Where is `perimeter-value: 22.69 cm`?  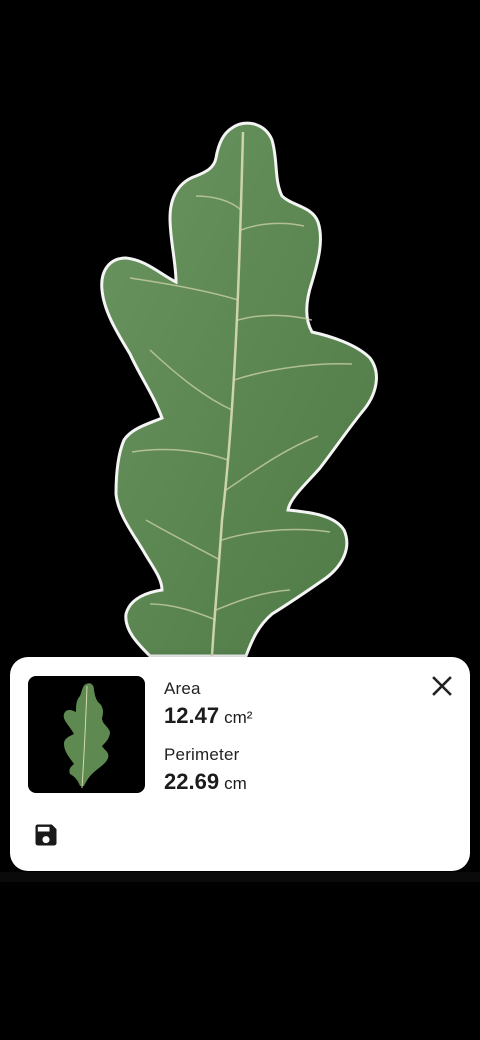 perimeter-value: 22.69 cm is located at coordinates (205, 782).